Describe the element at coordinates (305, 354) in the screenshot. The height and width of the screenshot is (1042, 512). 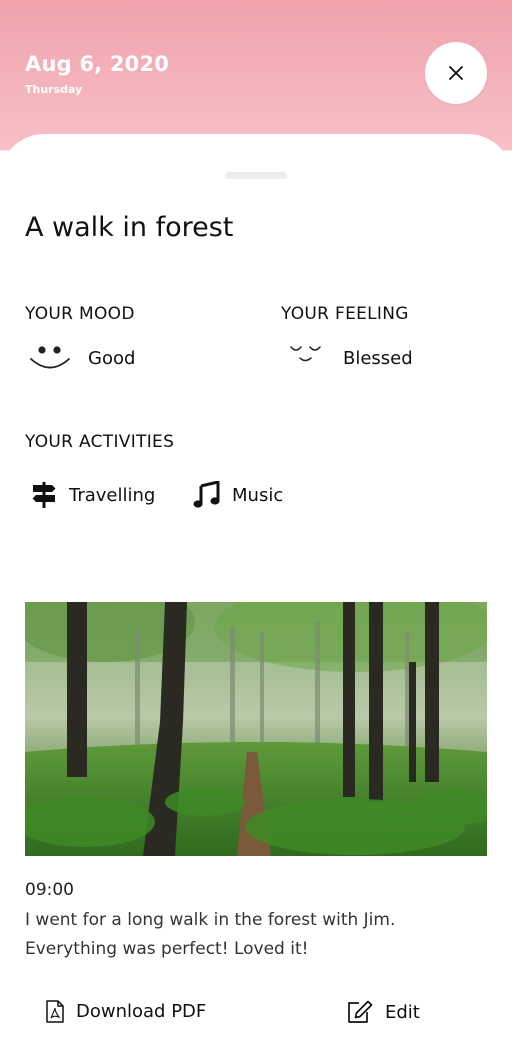
I see `blessed-face-icon` at that location.